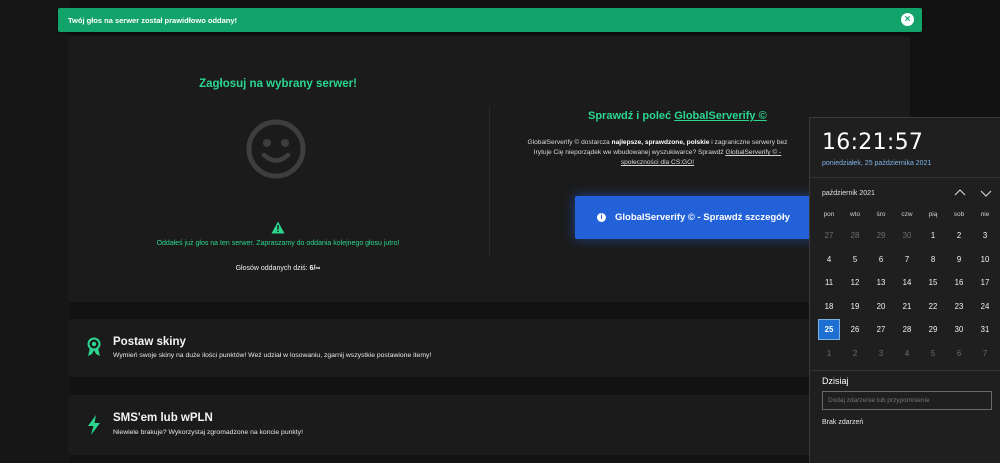 The width and height of the screenshot is (1000, 463). What do you see at coordinates (855, 330) in the screenshot?
I see `calendar-day: 26` at bounding box center [855, 330].